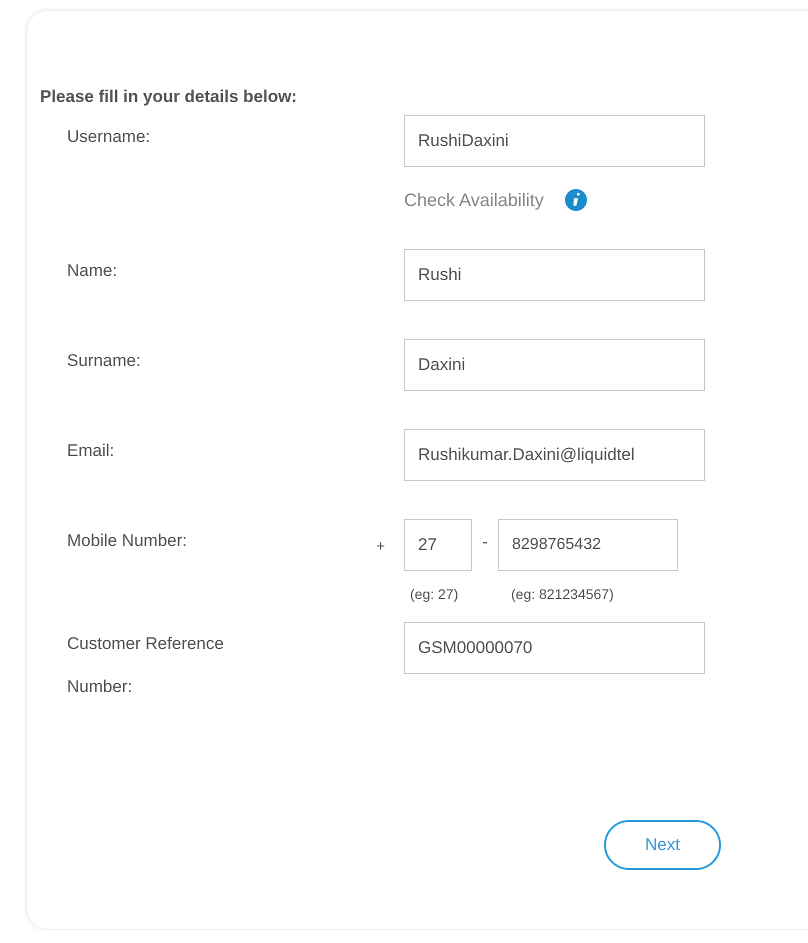  I want to click on input-field: 8298765432, so click(588, 545).